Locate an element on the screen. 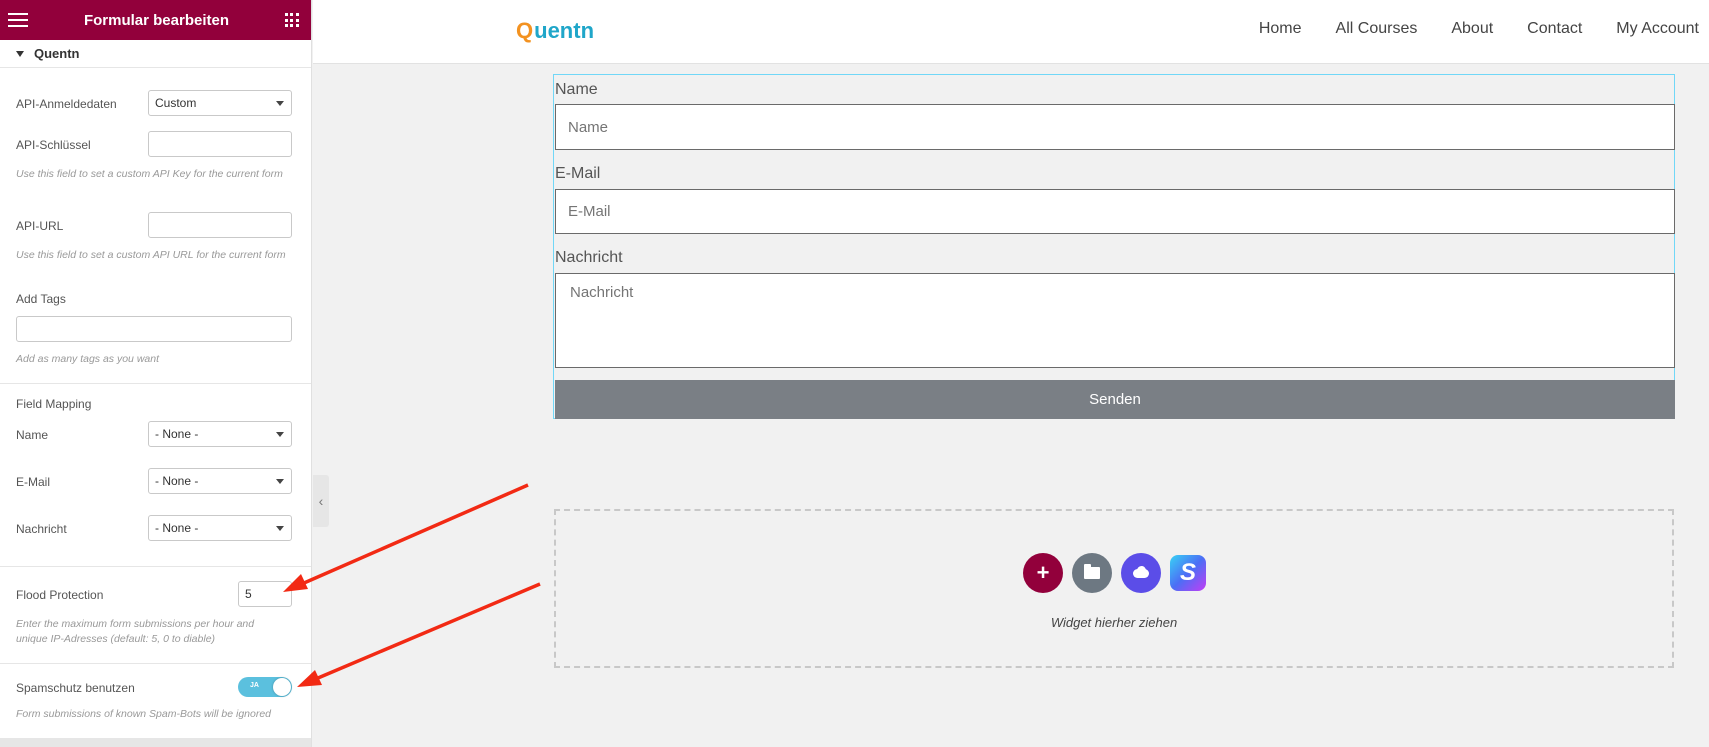 Image resolution: width=1709 pixels, height=747 pixels. mapping-email-value: - None - is located at coordinates (177, 481).